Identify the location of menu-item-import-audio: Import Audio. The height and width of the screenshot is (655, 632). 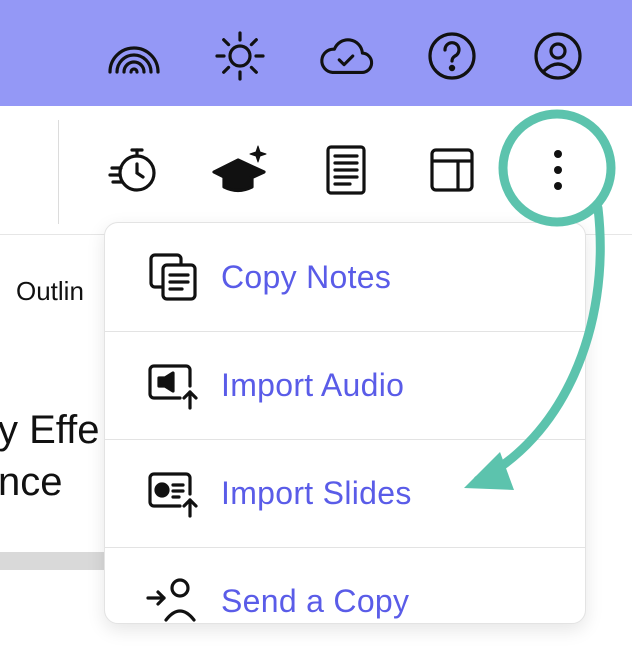
(345, 385).